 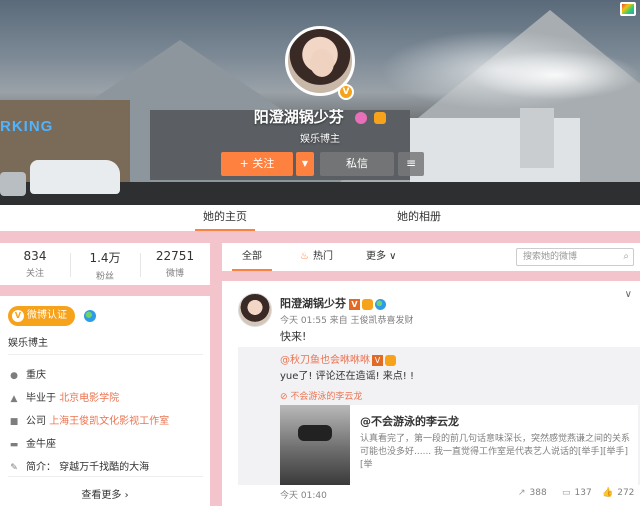 What do you see at coordinates (14, 422) in the screenshot?
I see `briefcase-icon: ■` at bounding box center [14, 422].